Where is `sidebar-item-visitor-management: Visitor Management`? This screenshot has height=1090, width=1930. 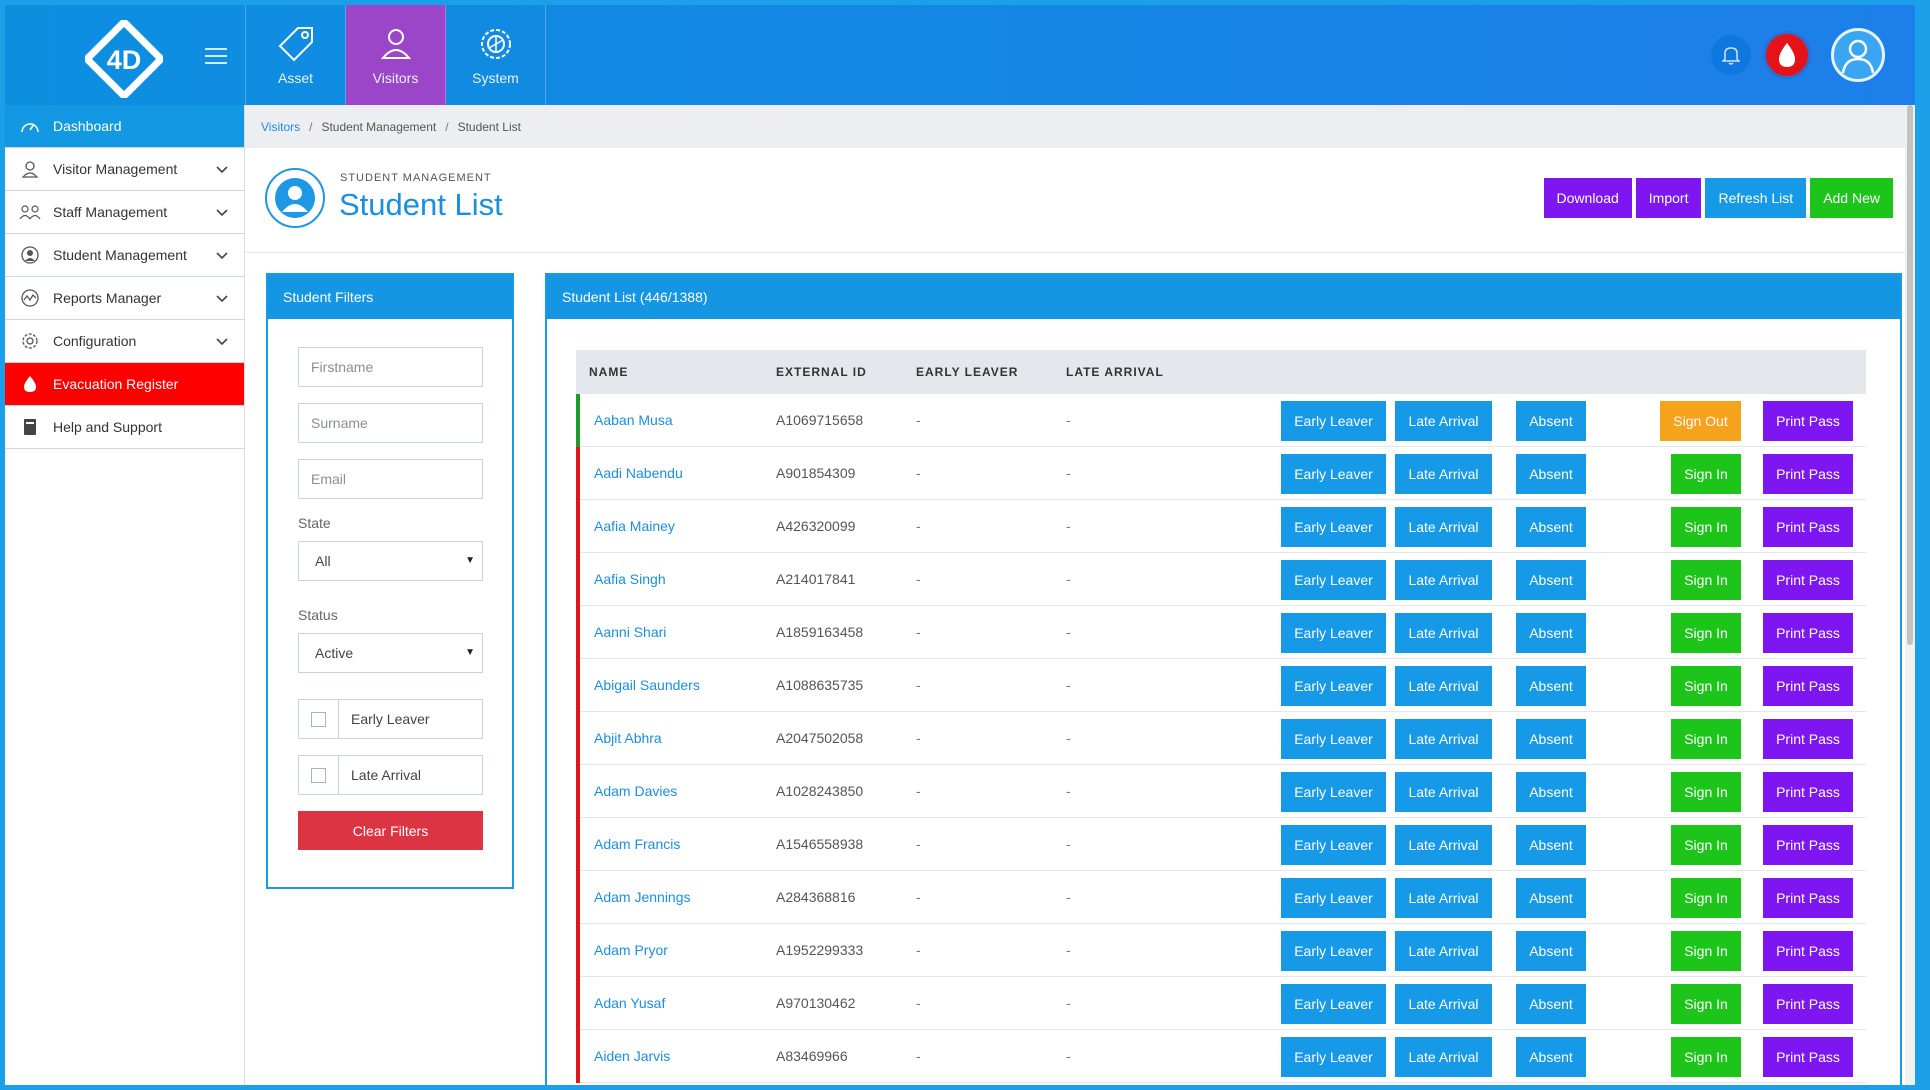 sidebar-item-visitor-management: Visitor Management is located at coordinates (124, 169).